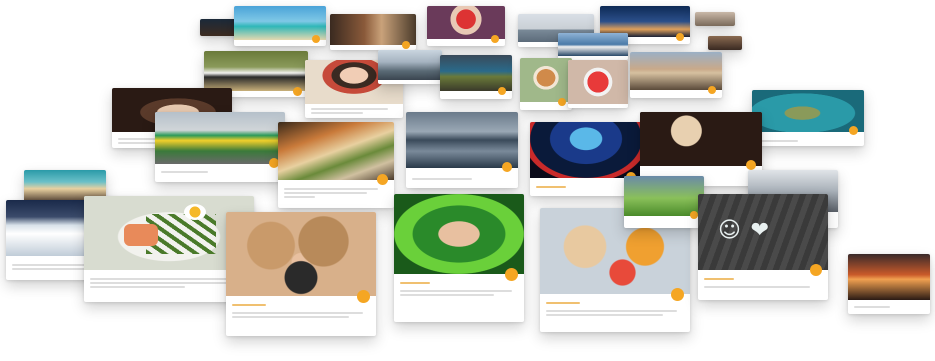  Describe the element at coordinates (195, 212) in the screenshot. I see `egg` at that location.